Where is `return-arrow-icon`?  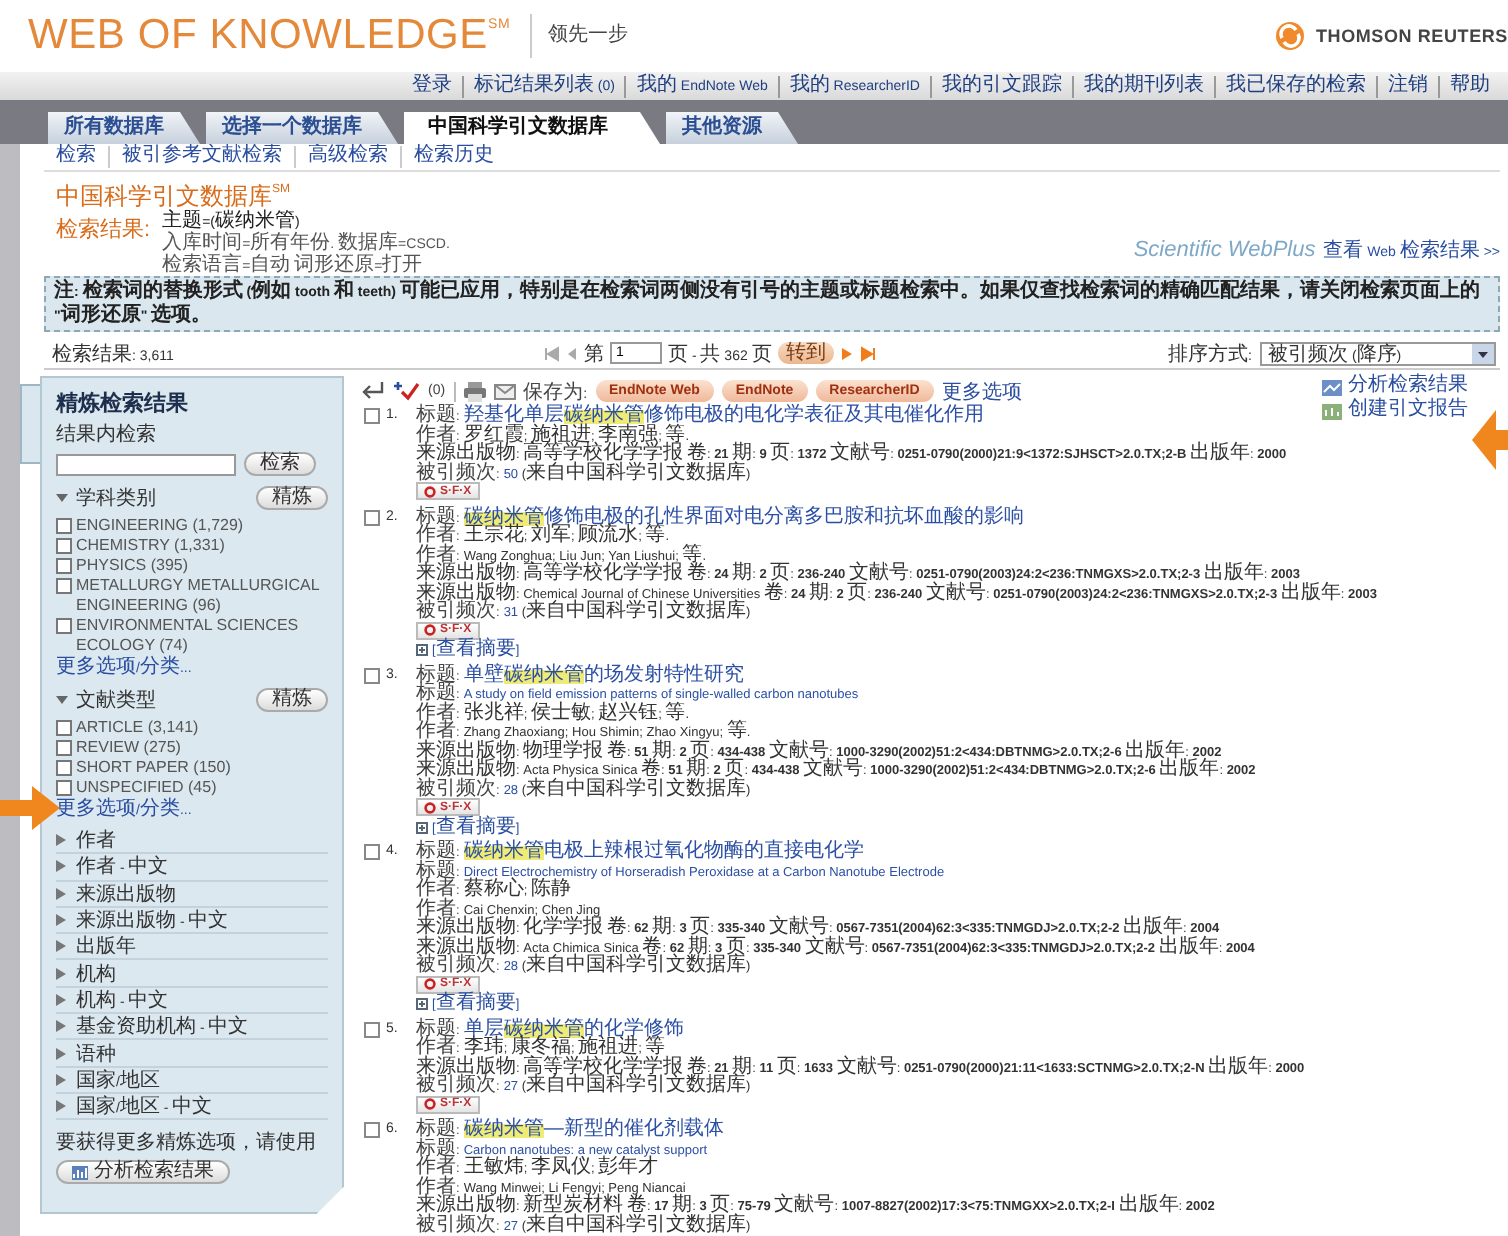
return-arrow-icon is located at coordinates (372, 391).